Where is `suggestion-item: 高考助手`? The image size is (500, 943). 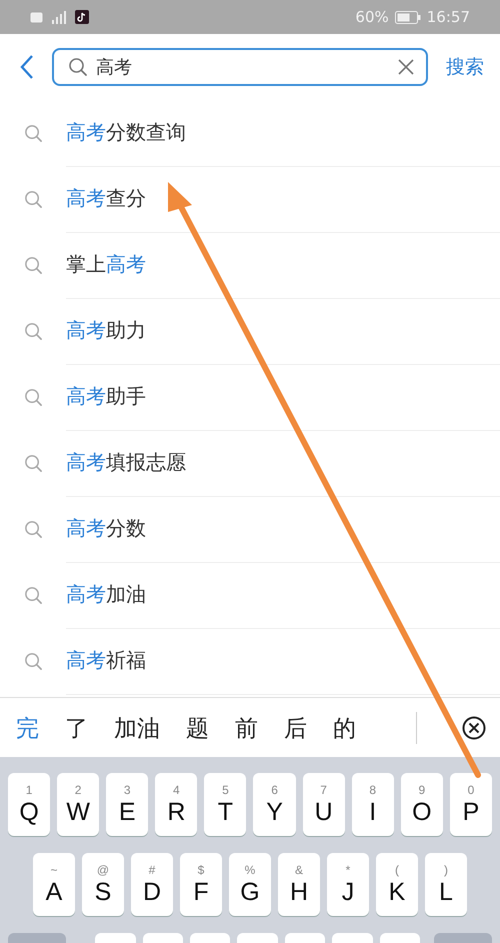 suggestion-item: 高考助手 is located at coordinates (106, 396).